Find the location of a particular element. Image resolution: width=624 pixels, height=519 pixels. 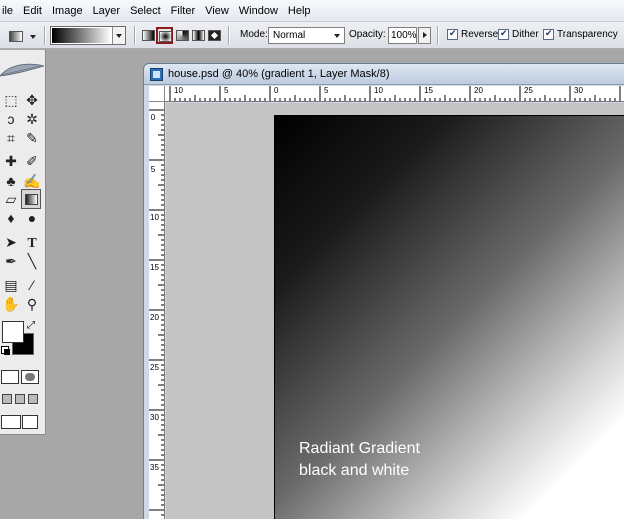

foreground-color-swatch is located at coordinates (13, 332).